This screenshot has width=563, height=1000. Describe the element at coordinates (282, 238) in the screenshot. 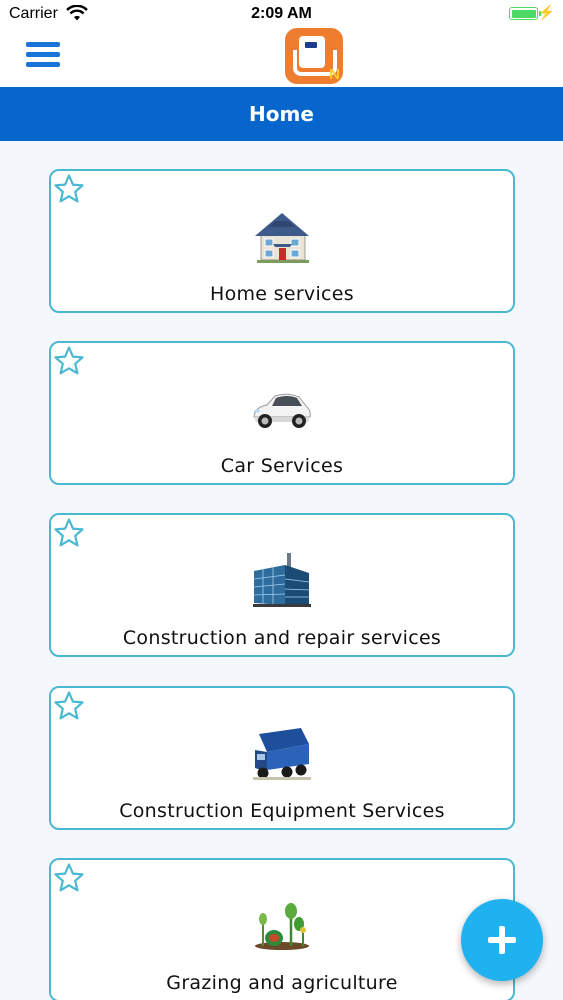

I see `house-icon` at that location.